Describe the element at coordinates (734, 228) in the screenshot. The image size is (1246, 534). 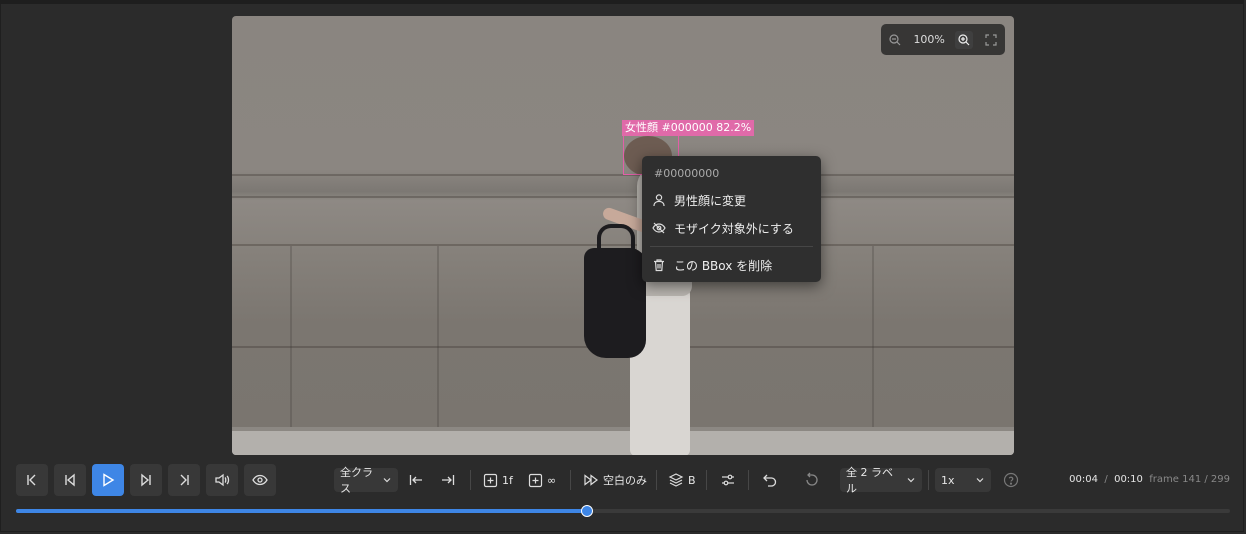
I see `menu-item-label: モザイク対象外にする` at that location.